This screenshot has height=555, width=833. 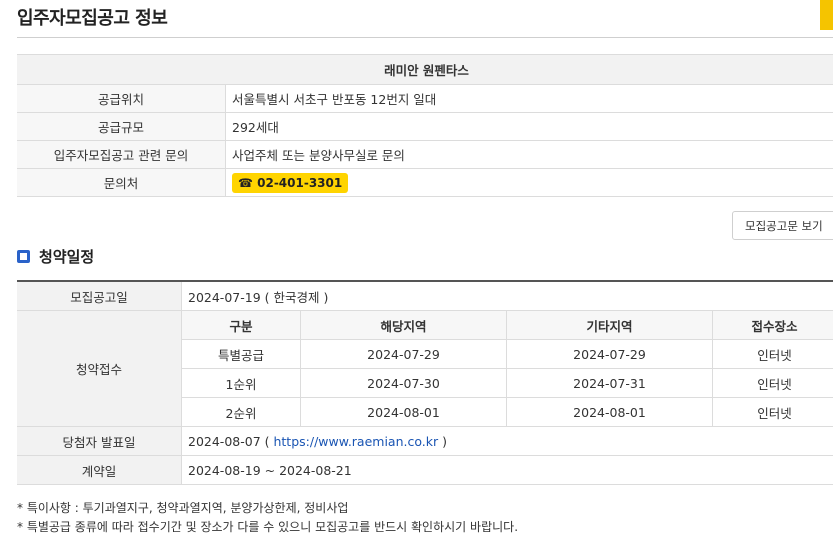 What do you see at coordinates (529, 182) in the screenshot?
I see `contact-cell: ☎ 02-401-3301` at bounding box center [529, 182].